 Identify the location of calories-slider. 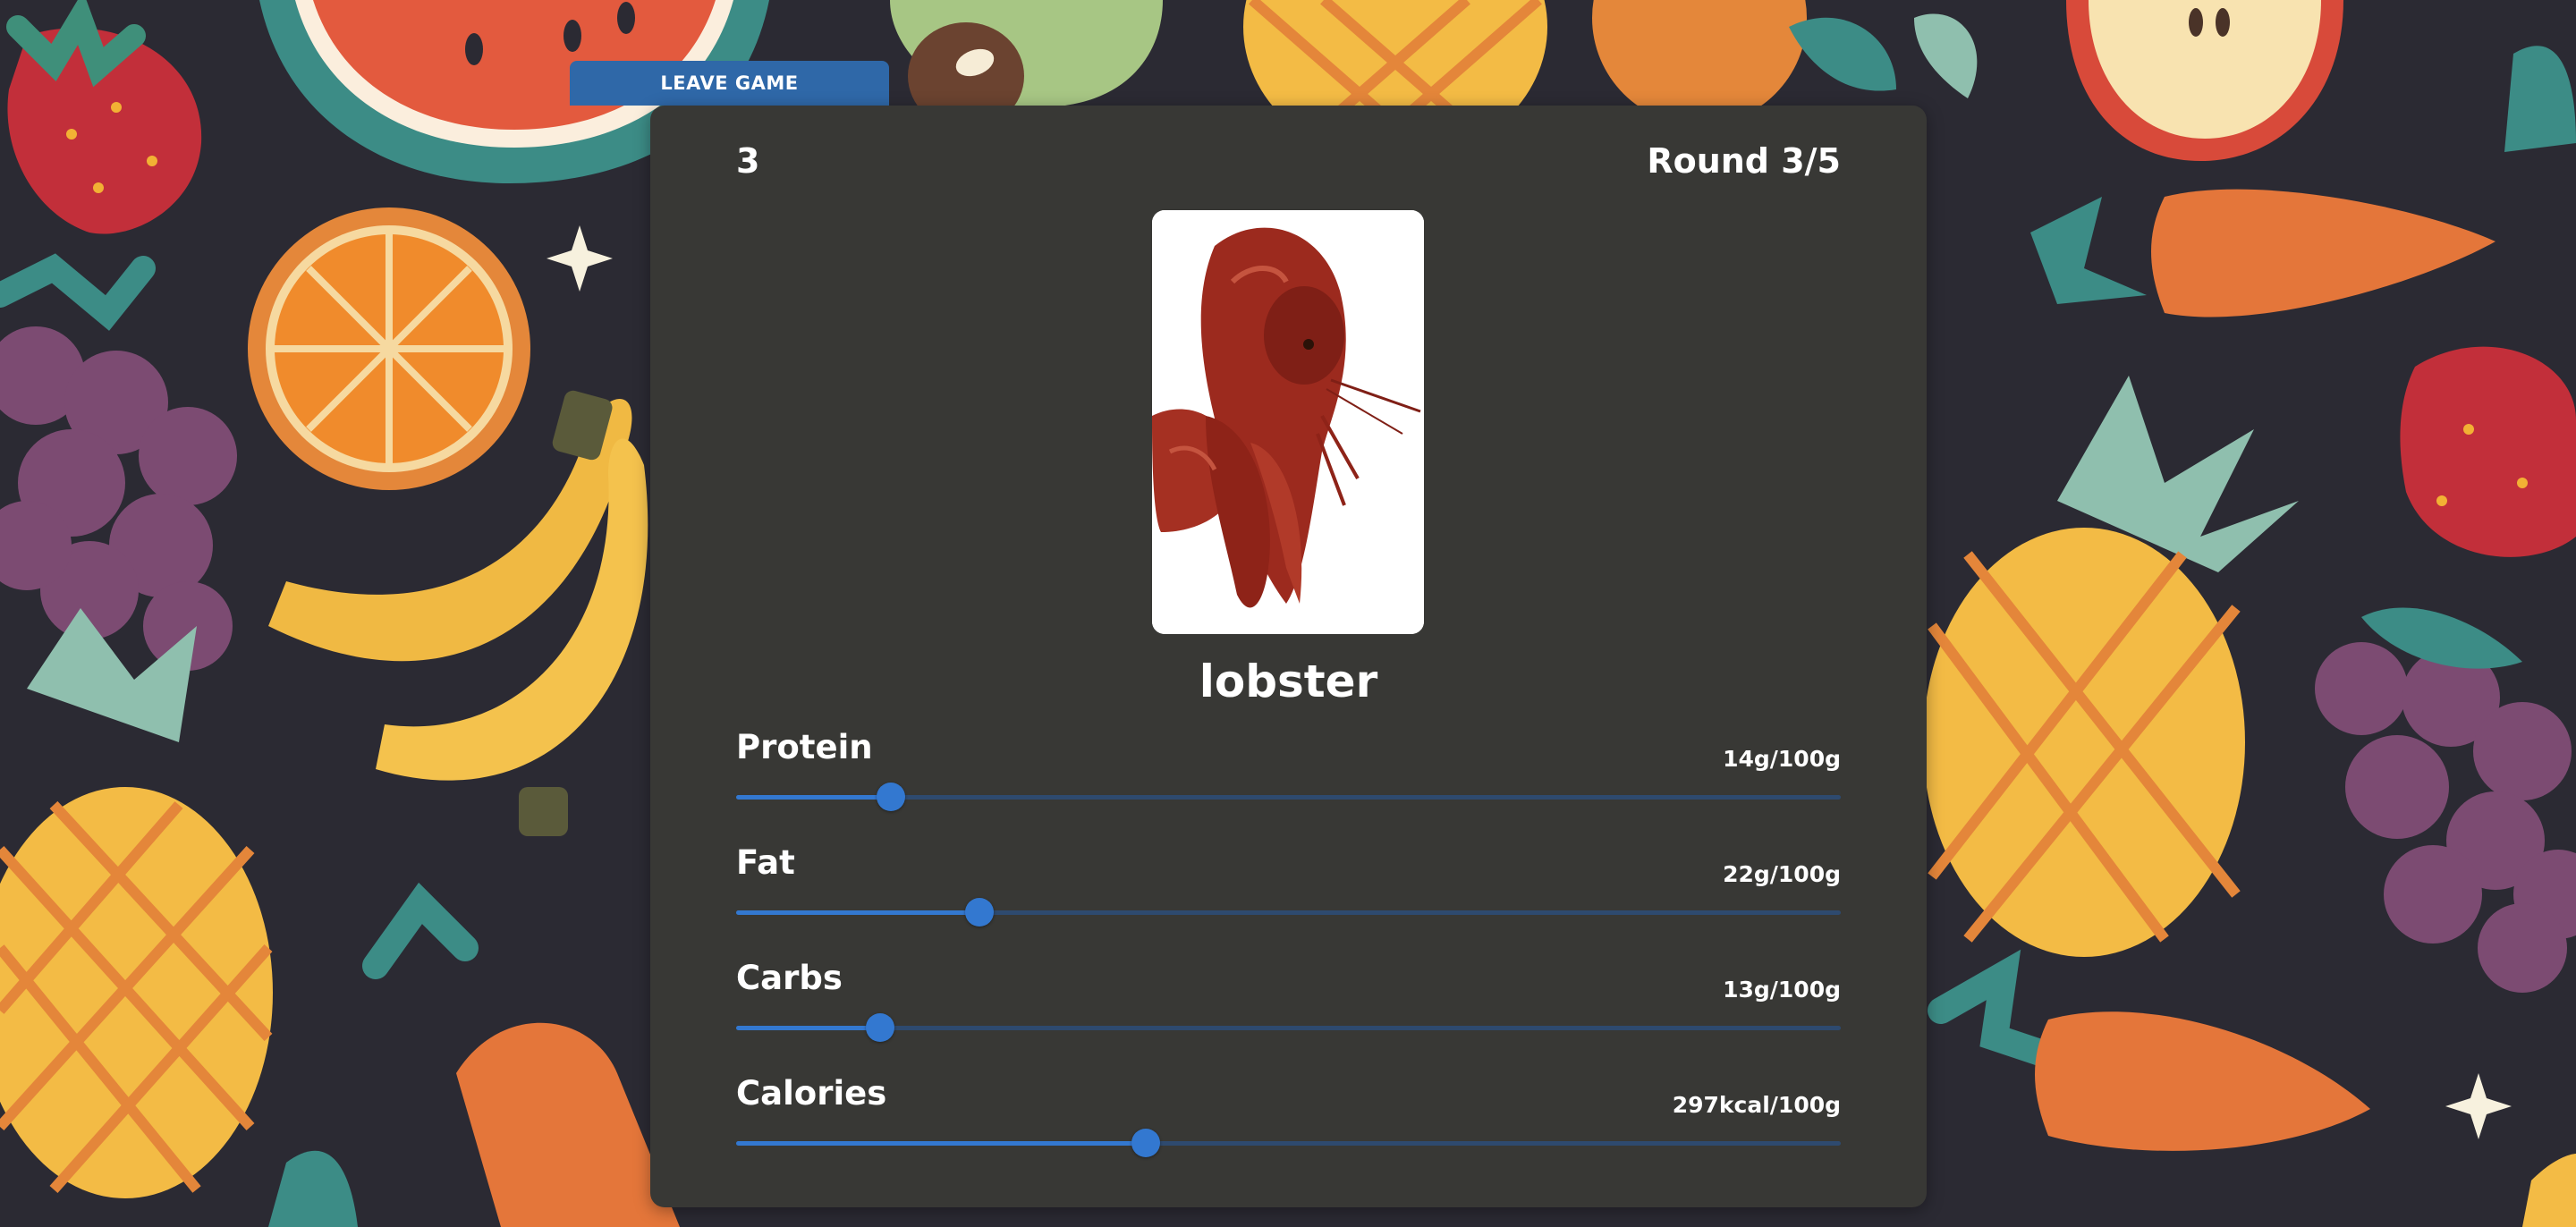
(1288, 1143).